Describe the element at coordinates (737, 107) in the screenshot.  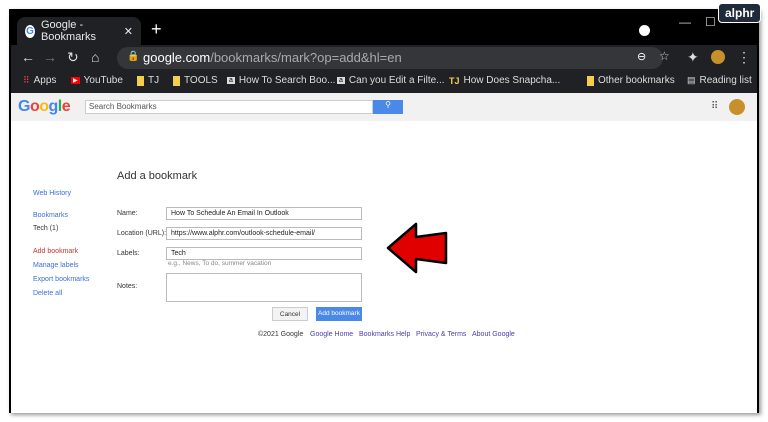
I see `avatar` at that location.